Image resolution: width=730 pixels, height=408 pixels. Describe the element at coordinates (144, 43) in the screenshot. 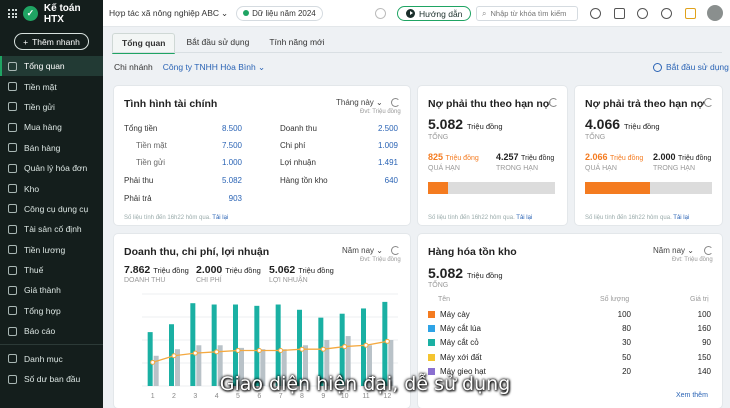

I see `tab-item: Tổng quan` at that location.